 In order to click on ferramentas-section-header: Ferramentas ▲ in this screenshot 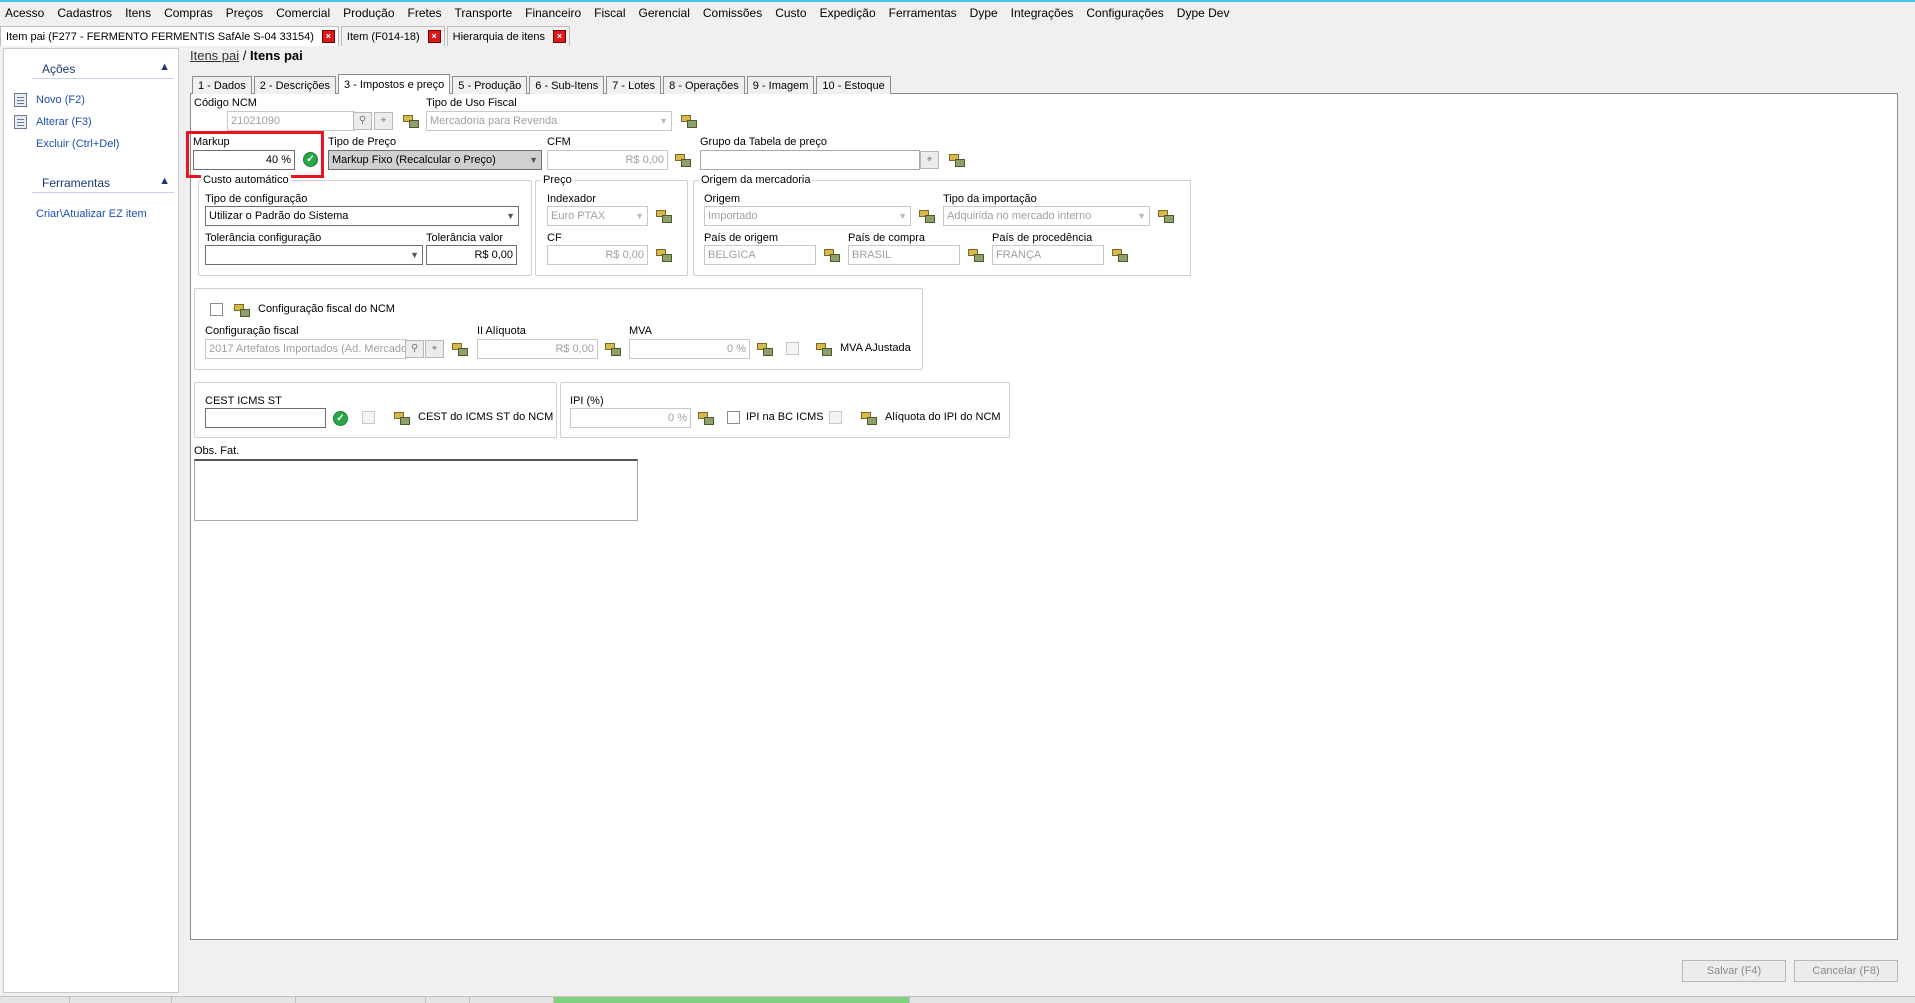, I will do `click(91, 183)`.